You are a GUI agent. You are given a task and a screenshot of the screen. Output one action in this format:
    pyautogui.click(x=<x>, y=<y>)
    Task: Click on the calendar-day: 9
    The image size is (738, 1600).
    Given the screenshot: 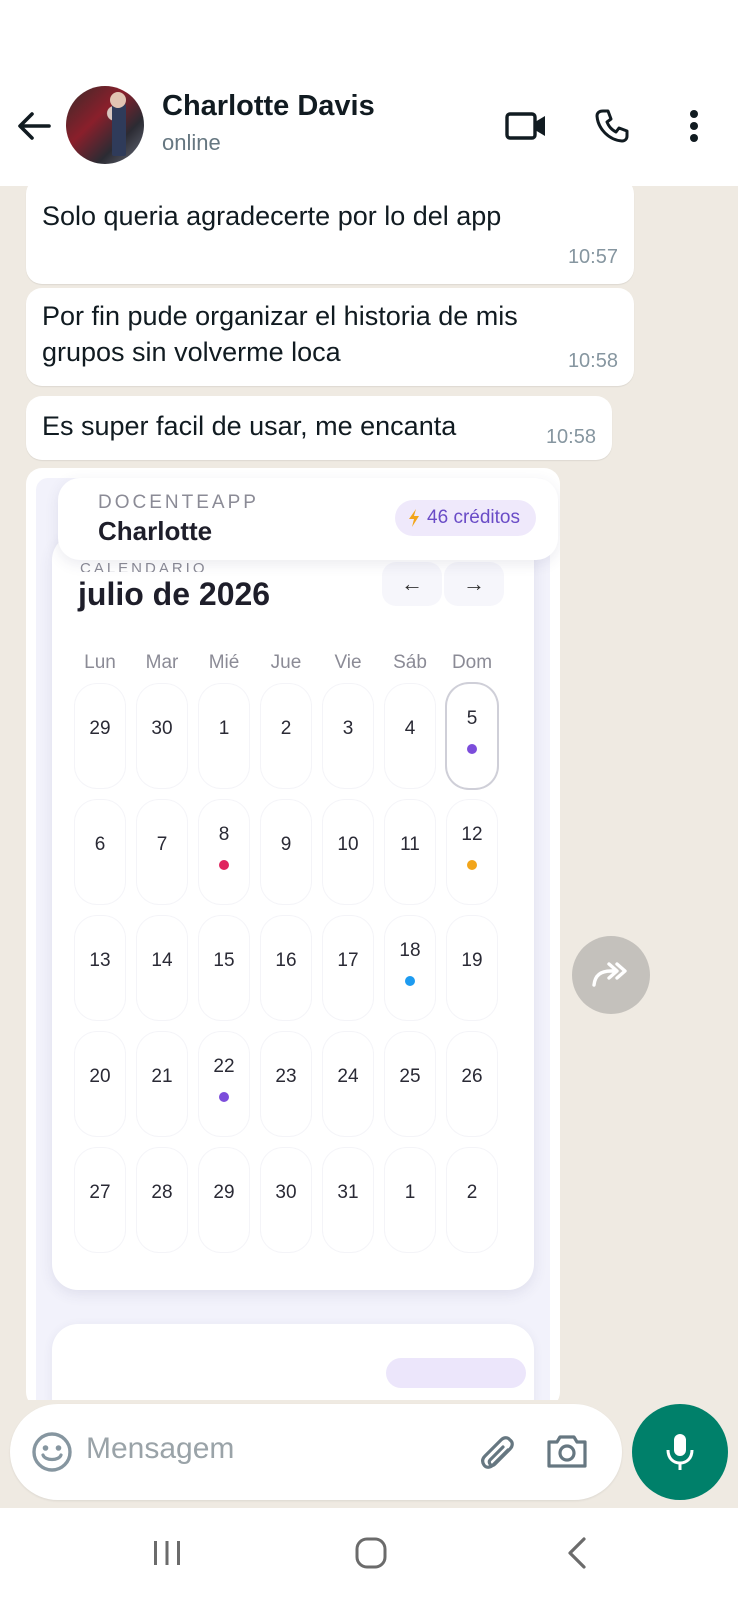 What is the action you would take?
    pyautogui.click(x=286, y=852)
    